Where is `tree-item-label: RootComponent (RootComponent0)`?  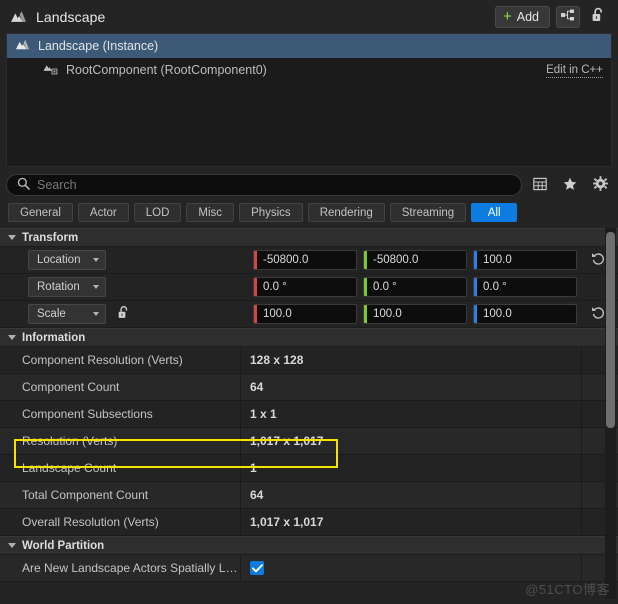
tree-item-label: RootComponent (RootComponent0) is located at coordinates (166, 70).